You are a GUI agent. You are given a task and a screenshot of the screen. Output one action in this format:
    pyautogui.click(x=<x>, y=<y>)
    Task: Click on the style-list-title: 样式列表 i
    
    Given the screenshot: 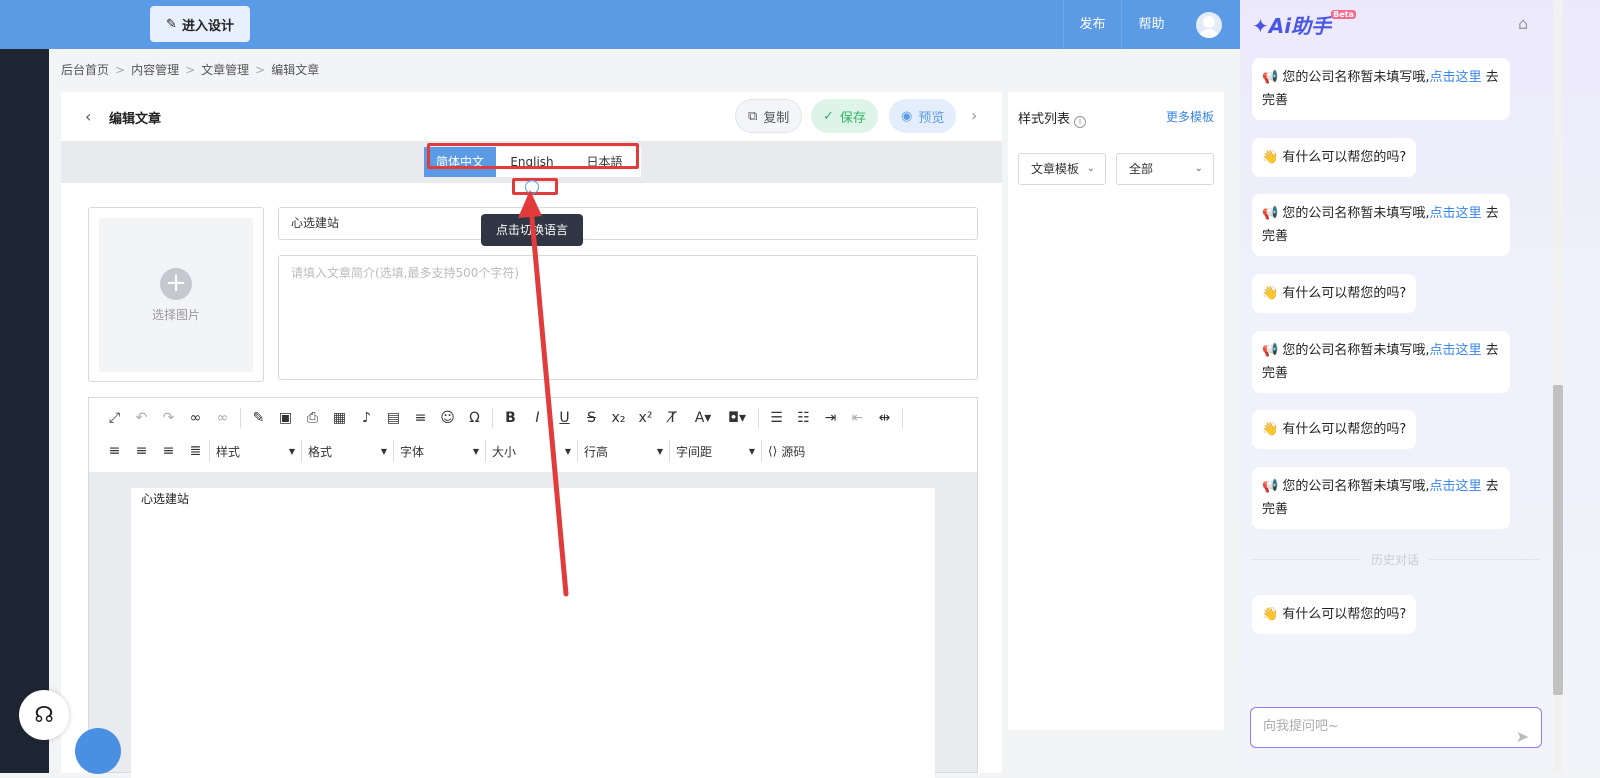 What is the action you would take?
    pyautogui.click(x=1052, y=118)
    